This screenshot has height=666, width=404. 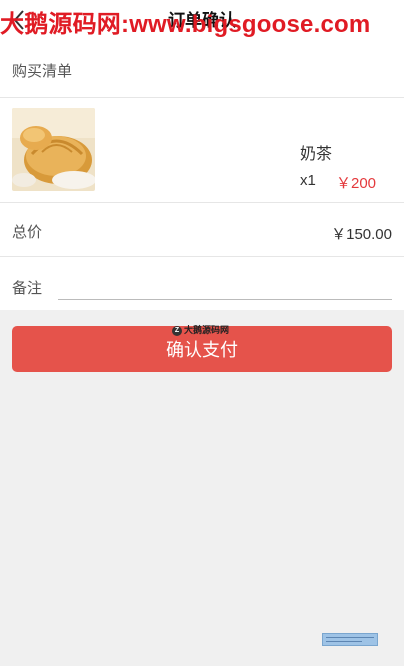 I want to click on product-price: ￥200, so click(x=356, y=183).